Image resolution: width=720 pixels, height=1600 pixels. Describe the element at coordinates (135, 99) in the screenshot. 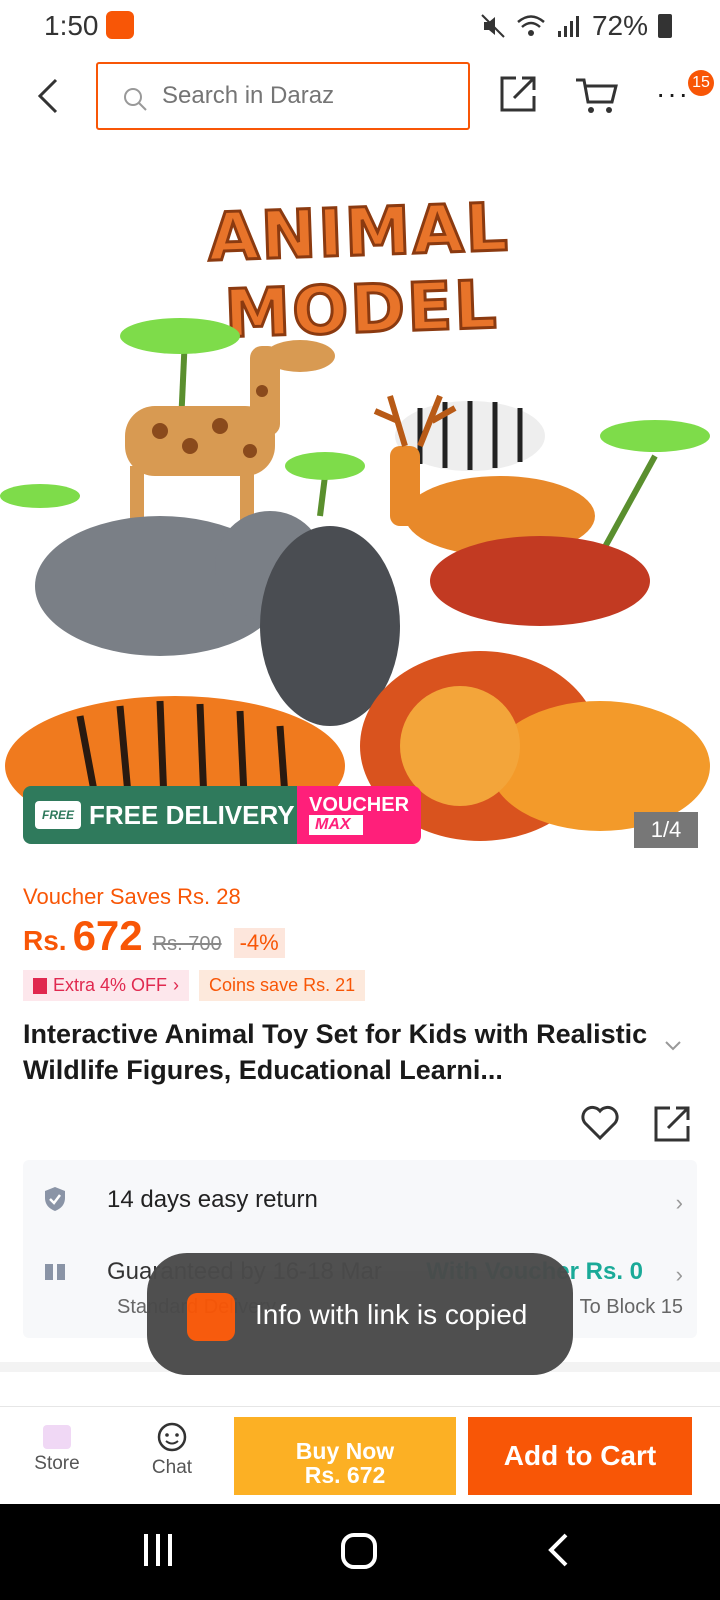

I see `search-icon` at that location.